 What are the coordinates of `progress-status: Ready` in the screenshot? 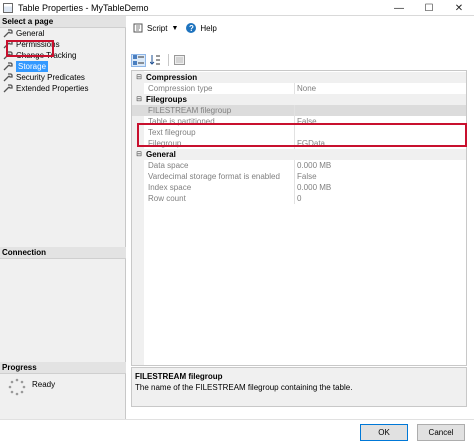 It's located at (44, 384).